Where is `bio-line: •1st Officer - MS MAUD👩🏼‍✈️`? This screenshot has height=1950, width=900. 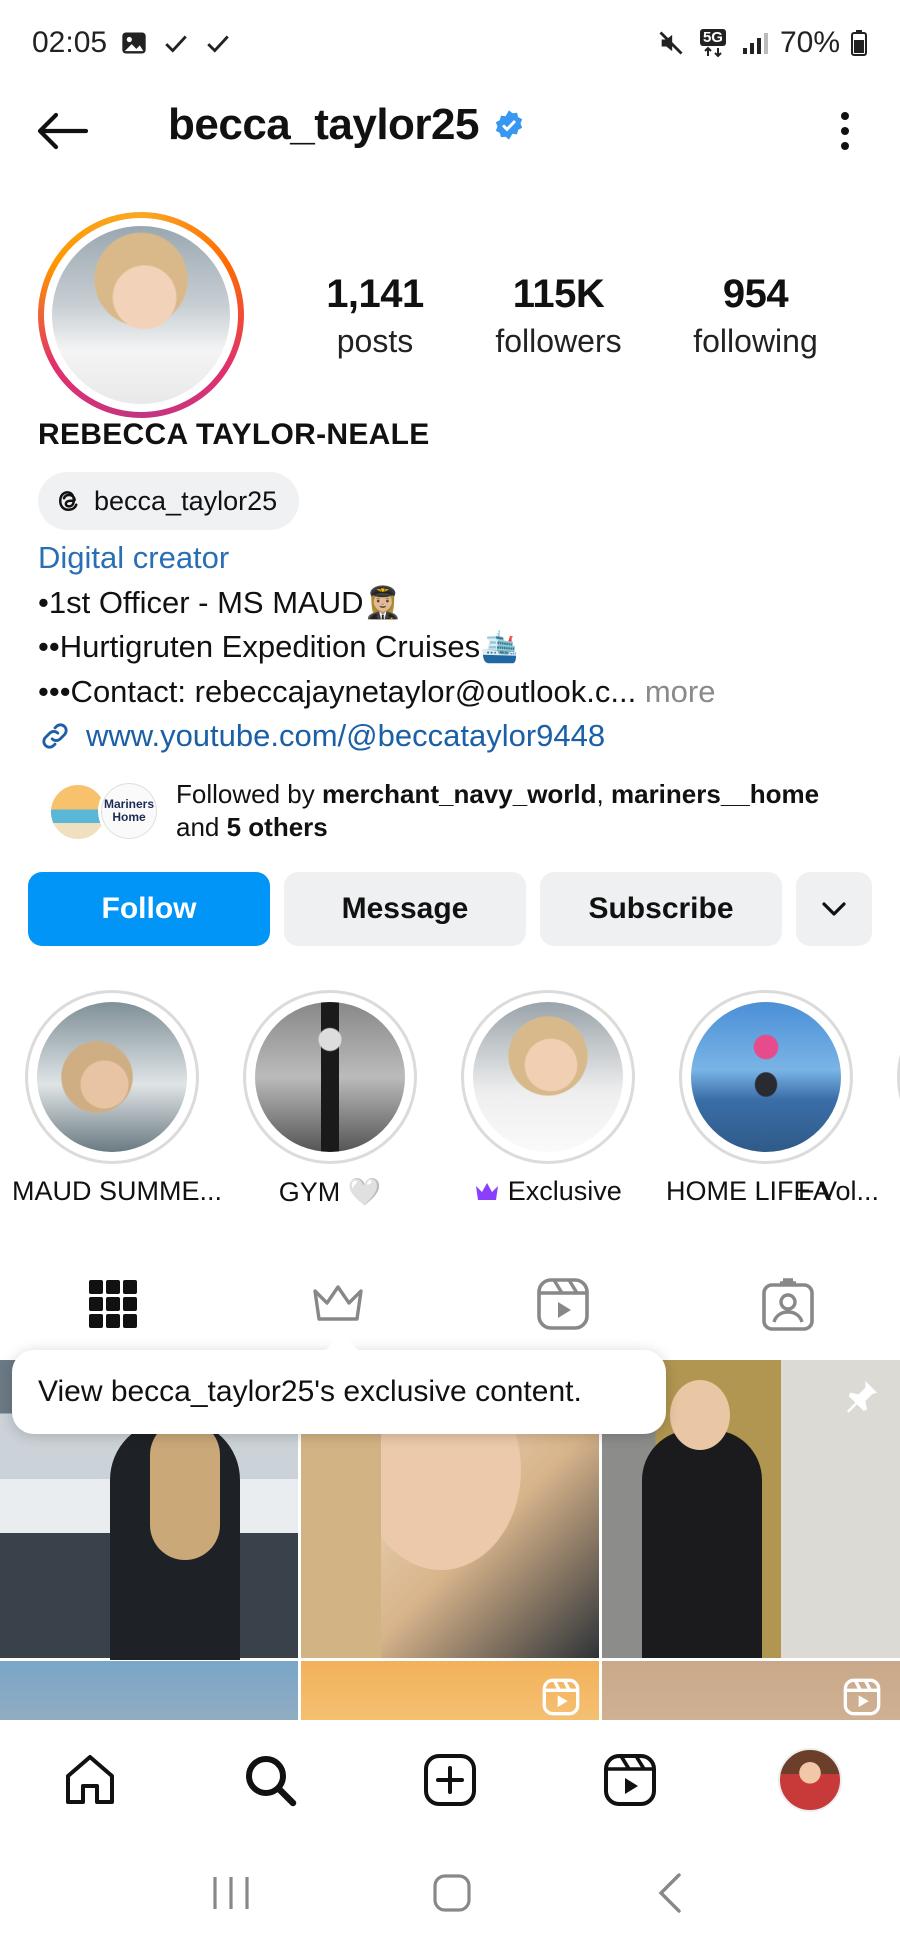
bio-line: •1st Officer - MS MAUD👩🏼‍✈️ is located at coordinates (220, 602).